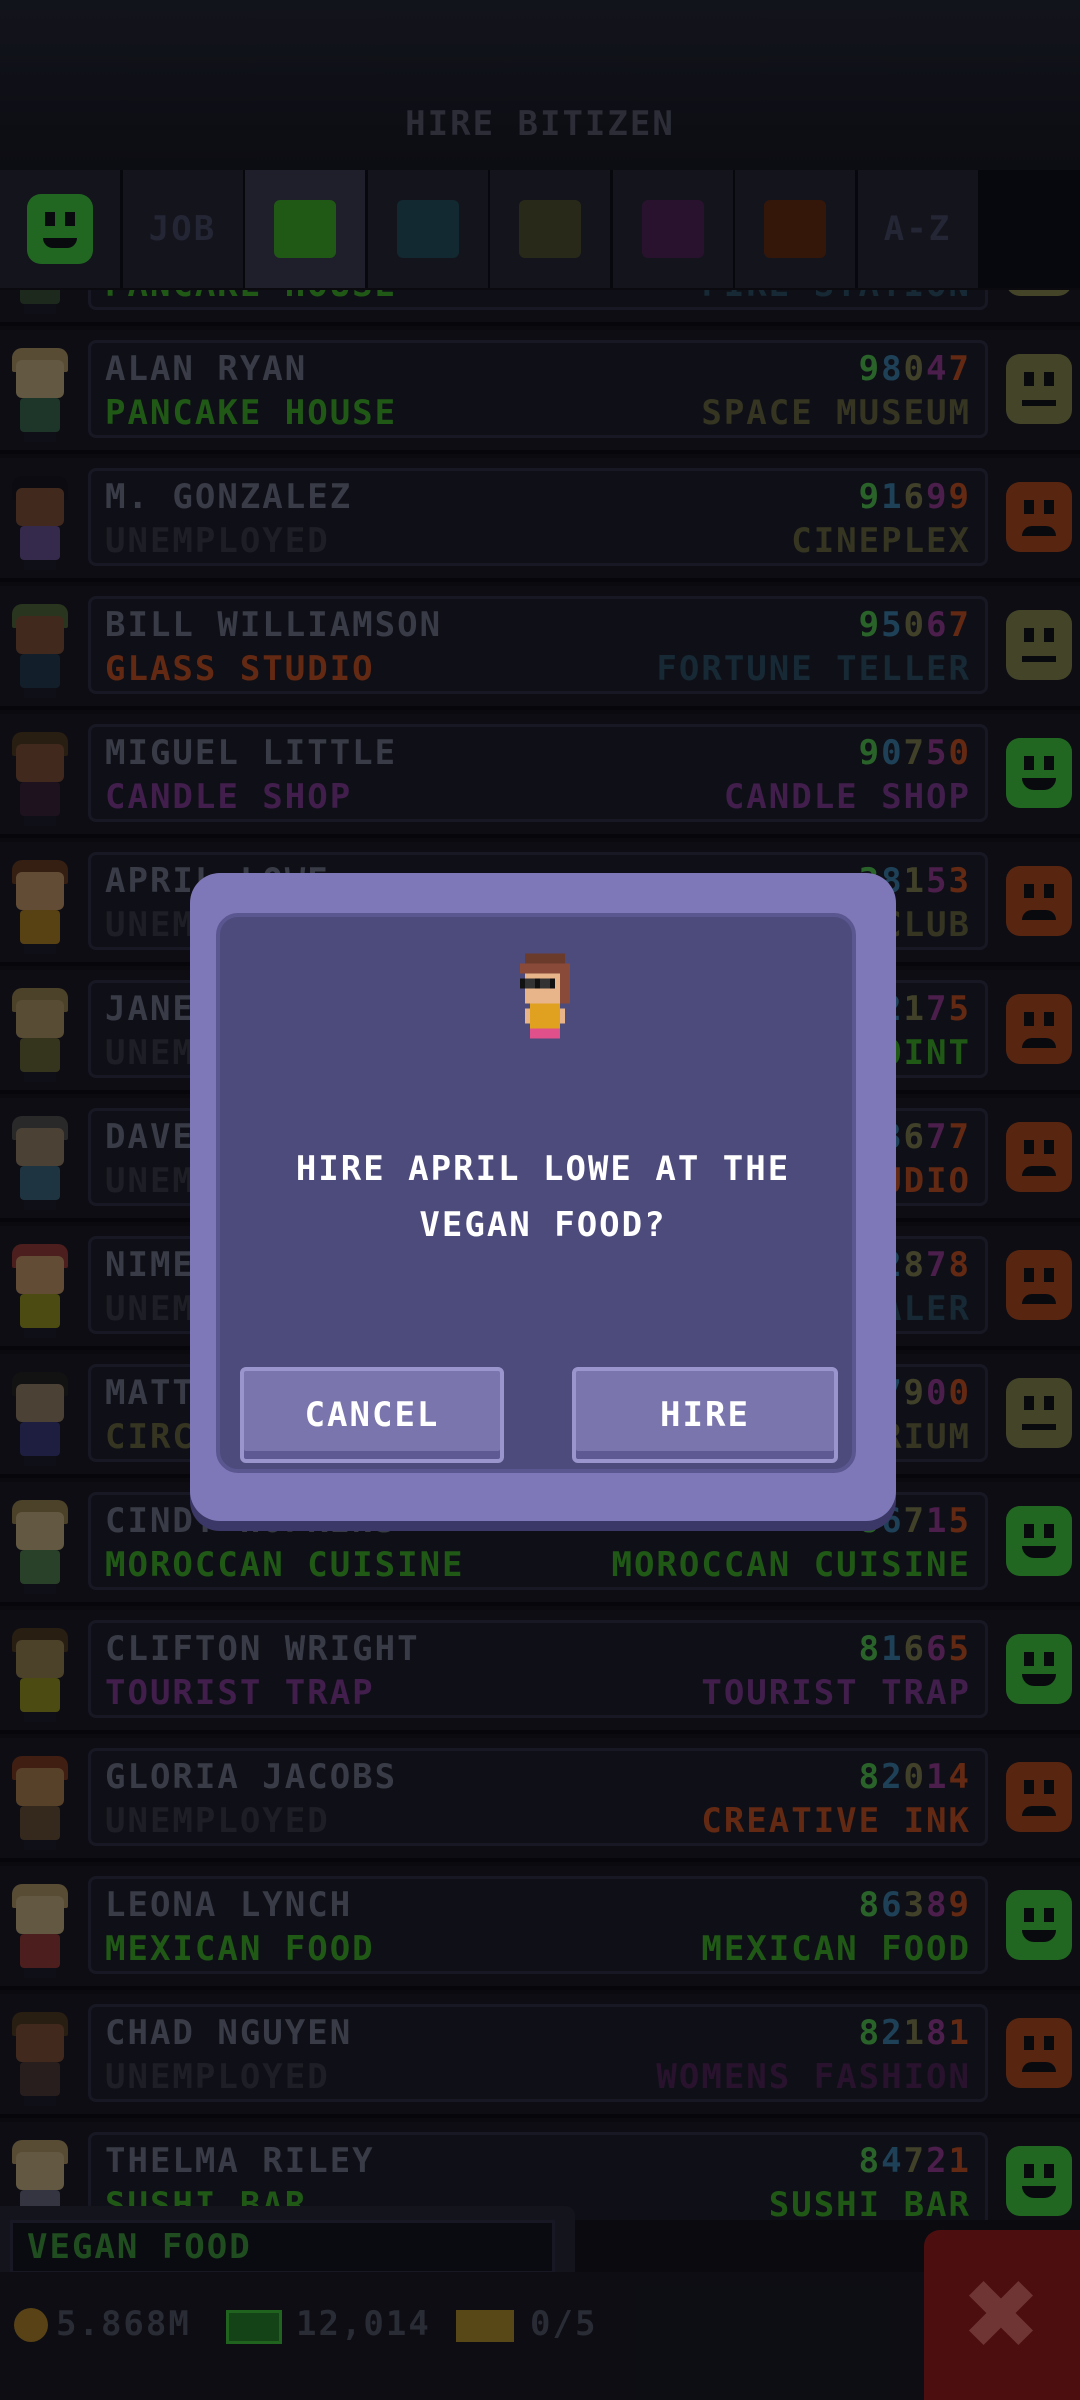  I want to click on dialog-message: HIRE APRIL LOWE AT THE VEGAN FOOD?, so click(543, 1197).